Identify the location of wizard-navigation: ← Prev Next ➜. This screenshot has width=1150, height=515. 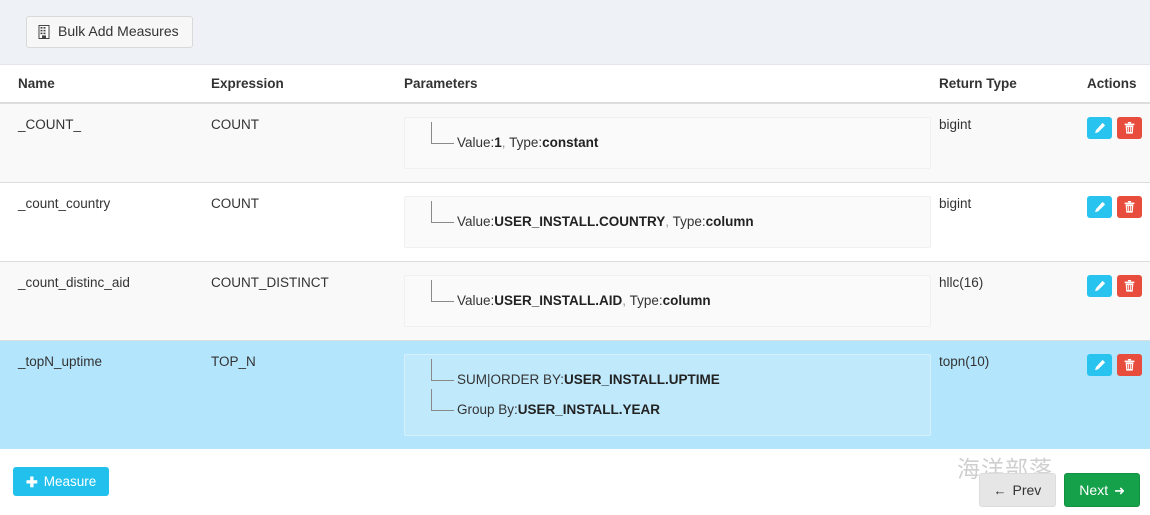
(1059, 490).